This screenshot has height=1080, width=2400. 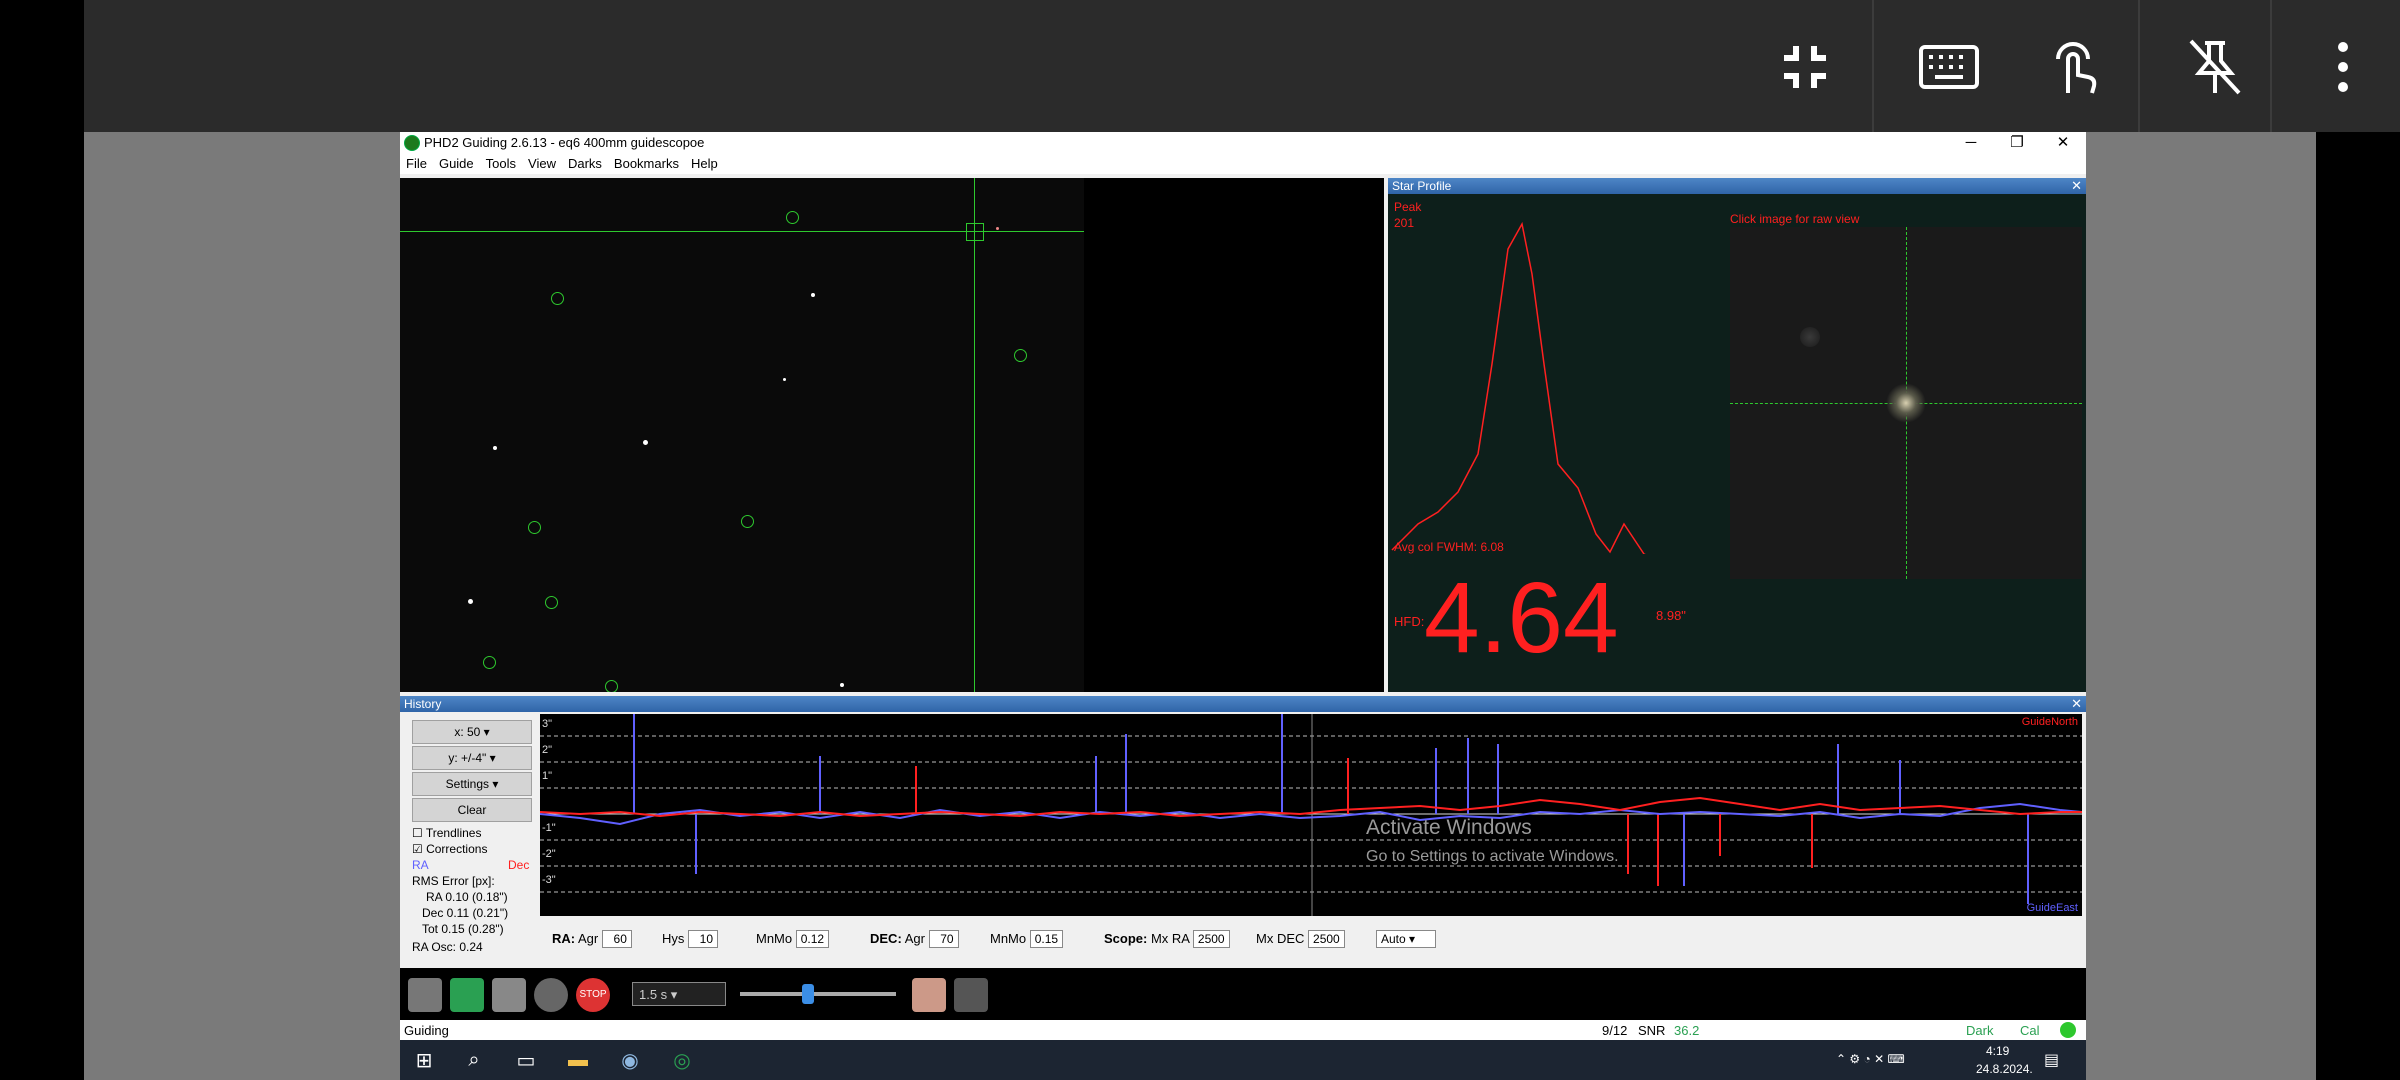 What do you see at coordinates (456, 162) in the screenshot?
I see `menu-guide: Guide` at bounding box center [456, 162].